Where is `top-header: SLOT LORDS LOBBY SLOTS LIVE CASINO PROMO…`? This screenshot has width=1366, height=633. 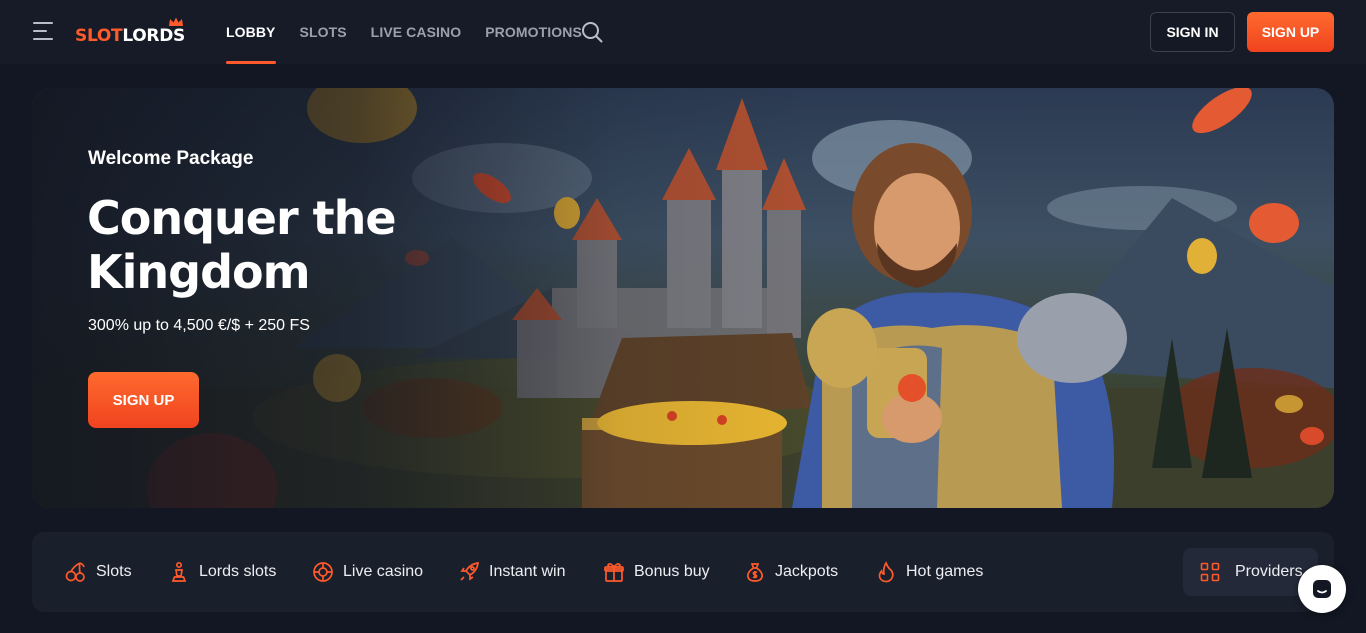
top-header: SLOT LORDS LOBBY SLOTS LIVE CASINO PROMO… is located at coordinates (683, 32).